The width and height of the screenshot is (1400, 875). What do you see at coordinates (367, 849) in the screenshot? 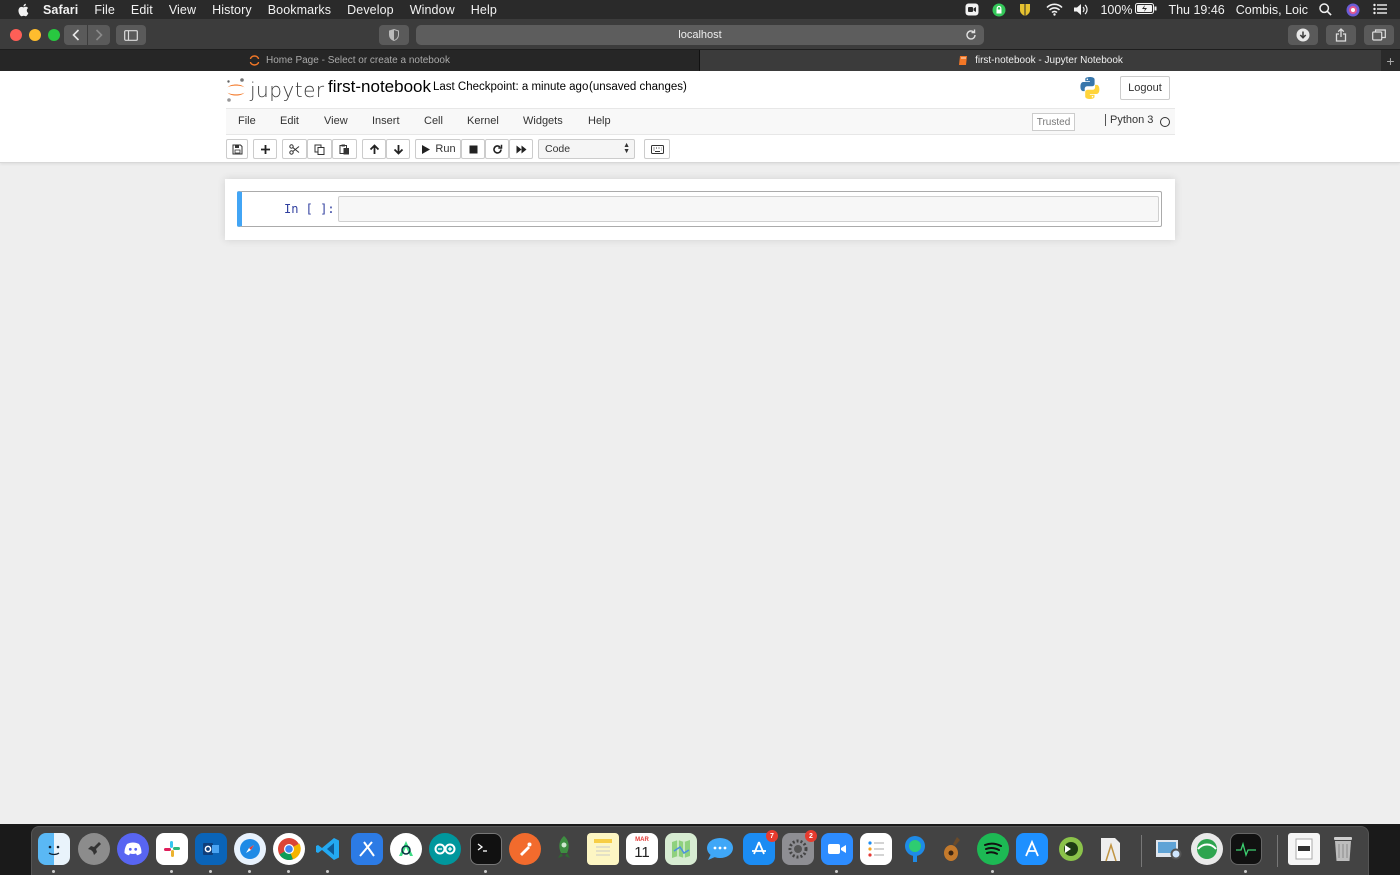
I see `xcode-icon` at bounding box center [367, 849].